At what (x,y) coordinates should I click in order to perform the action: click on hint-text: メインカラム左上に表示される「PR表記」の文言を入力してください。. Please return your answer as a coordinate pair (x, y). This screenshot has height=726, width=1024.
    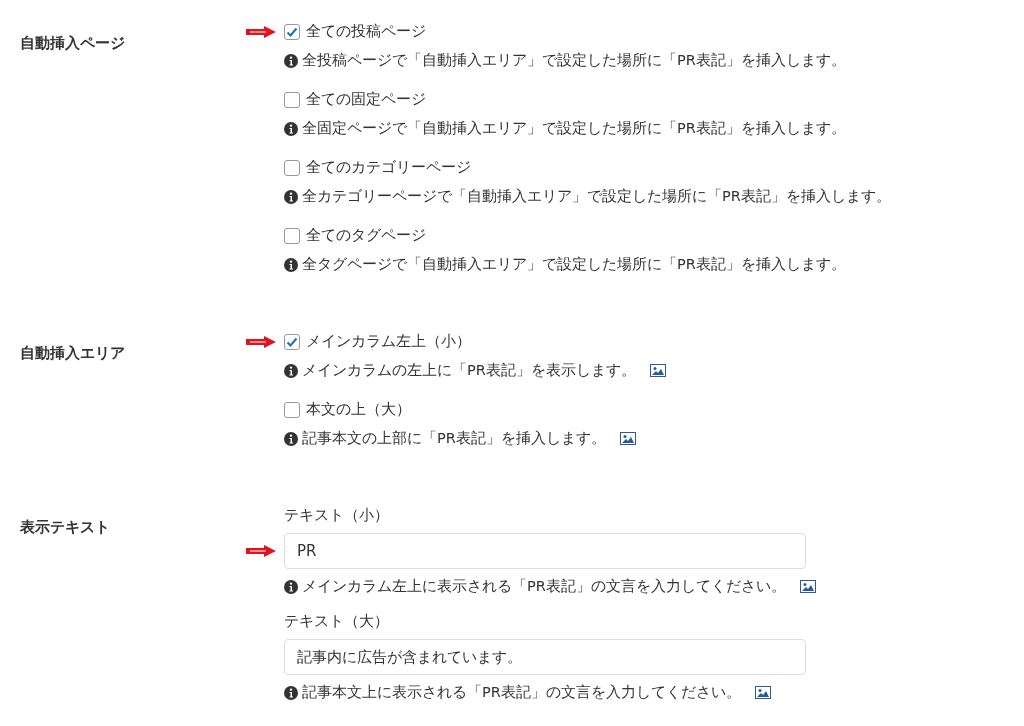
    Looking at the image, I should click on (544, 586).